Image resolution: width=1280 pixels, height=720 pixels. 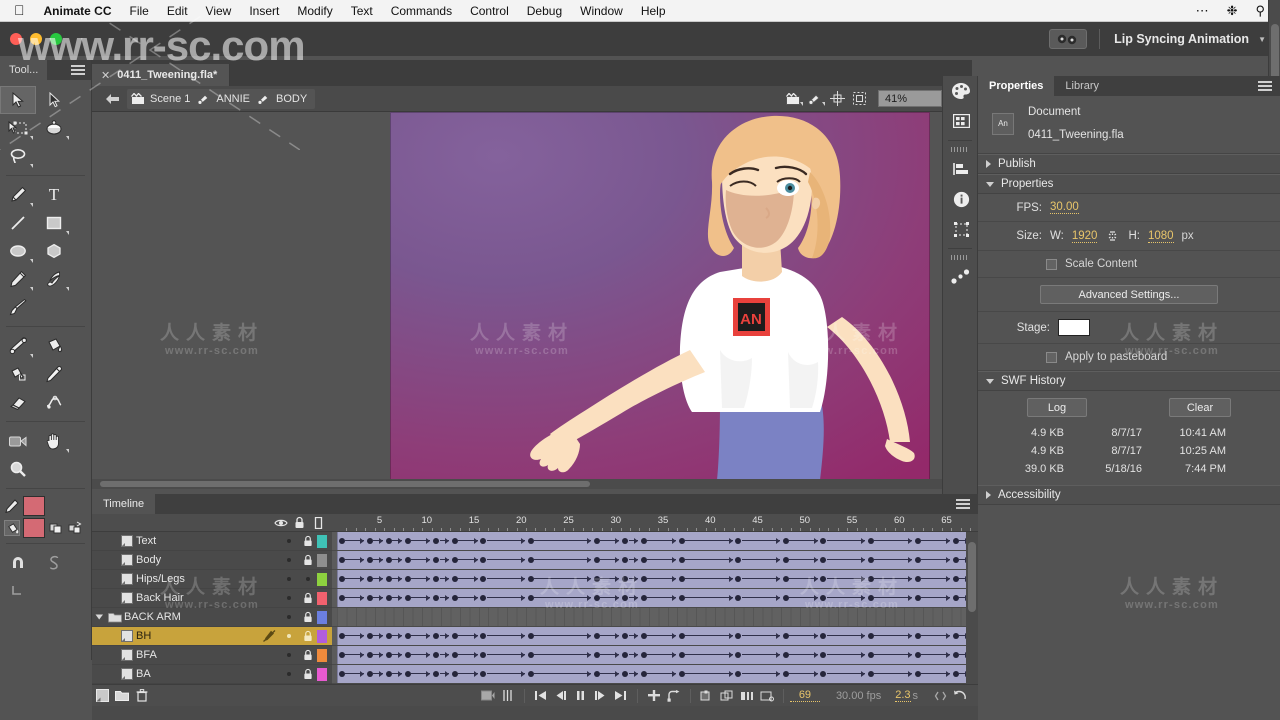 I want to click on layer-row: BH, so click(x=212, y=636).